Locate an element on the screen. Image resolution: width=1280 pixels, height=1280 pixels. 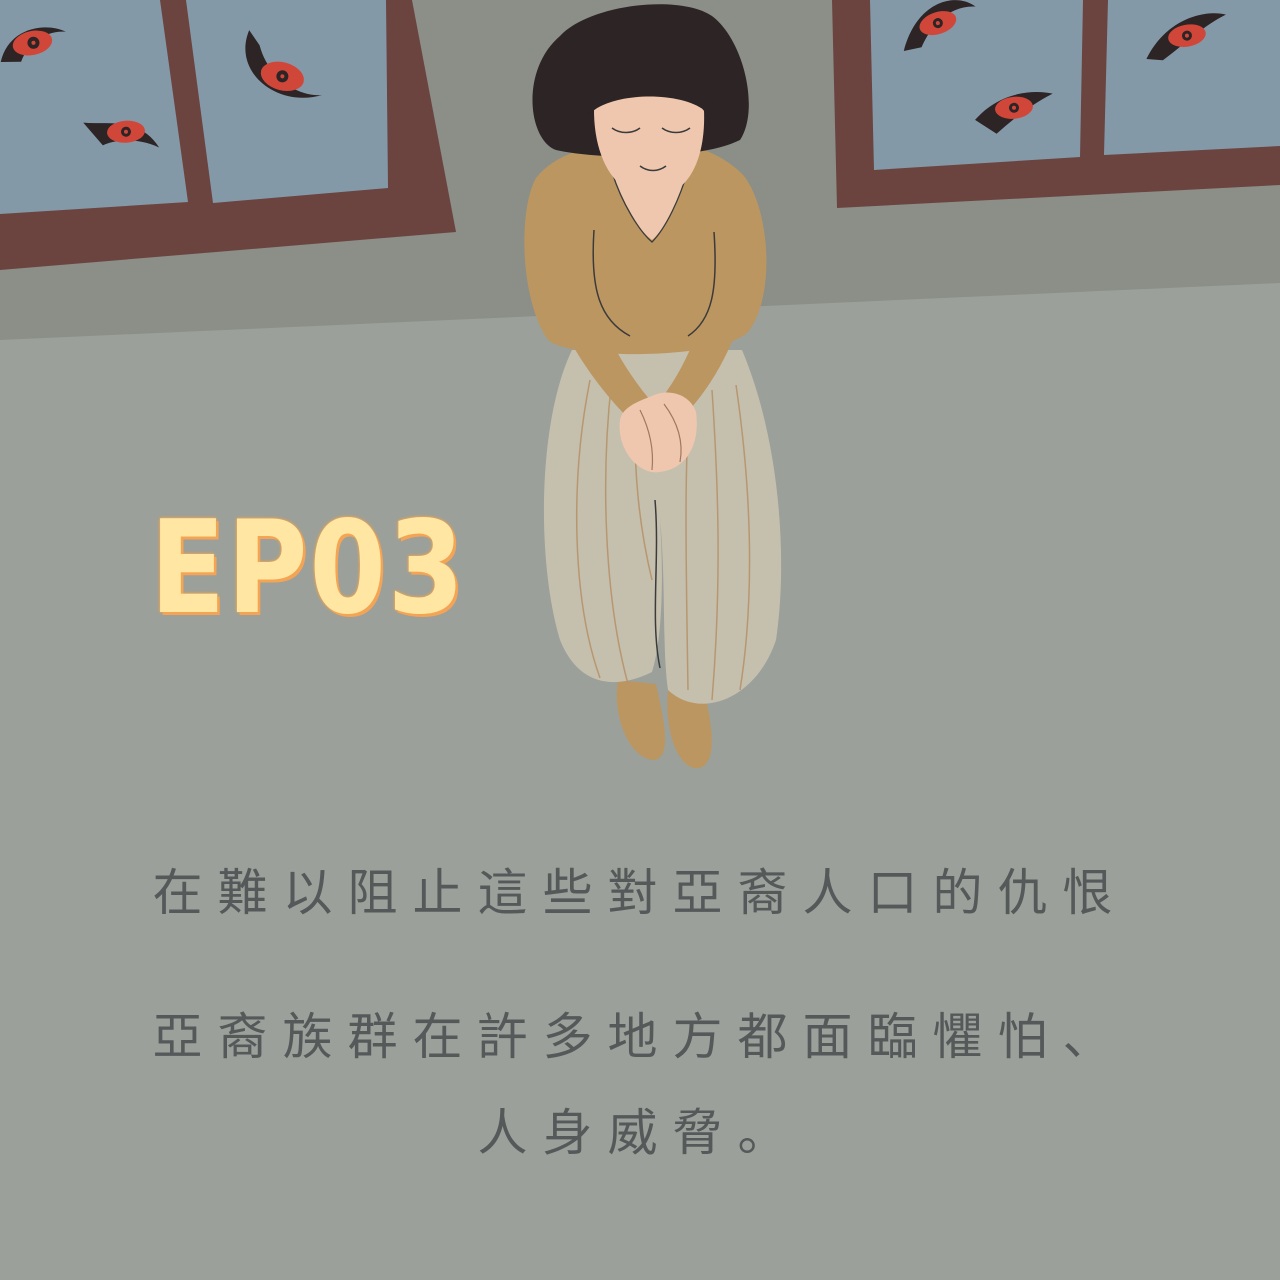
caption-line-1: 在難以阻止這些對亞裔人口的仇恨 is located at coordinates (640, 893).